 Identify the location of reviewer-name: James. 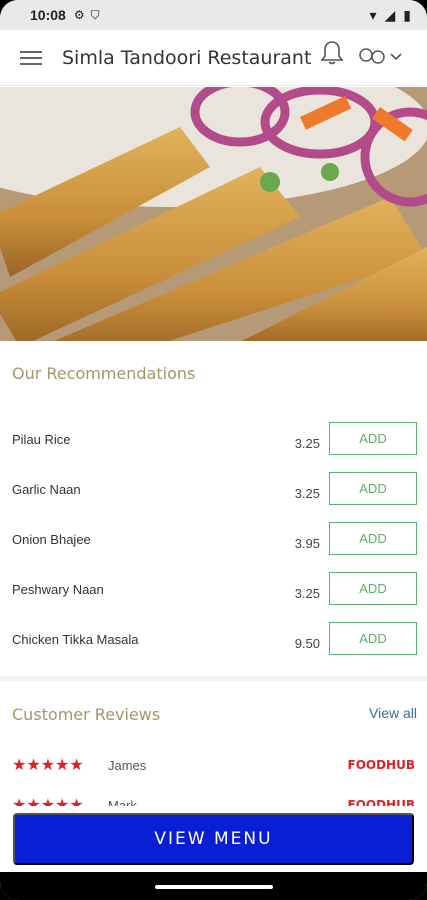
(127, 765).